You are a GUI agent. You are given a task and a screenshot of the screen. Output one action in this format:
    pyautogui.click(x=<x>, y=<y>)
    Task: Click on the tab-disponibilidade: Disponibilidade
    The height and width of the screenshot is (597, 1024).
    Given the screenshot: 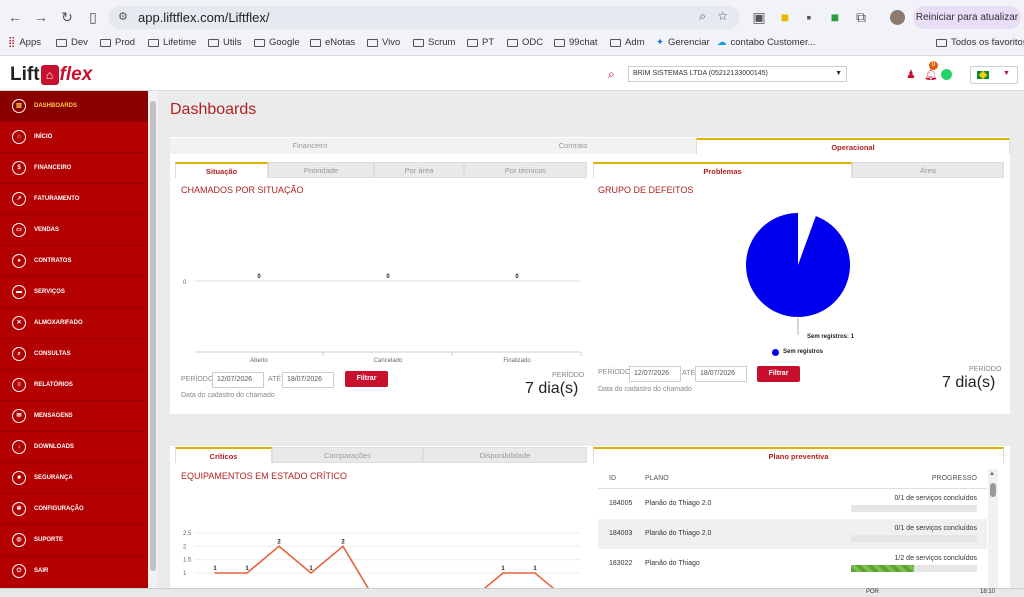 What is the action you would take?
    pyautogui.click(x=505, y=455)
    